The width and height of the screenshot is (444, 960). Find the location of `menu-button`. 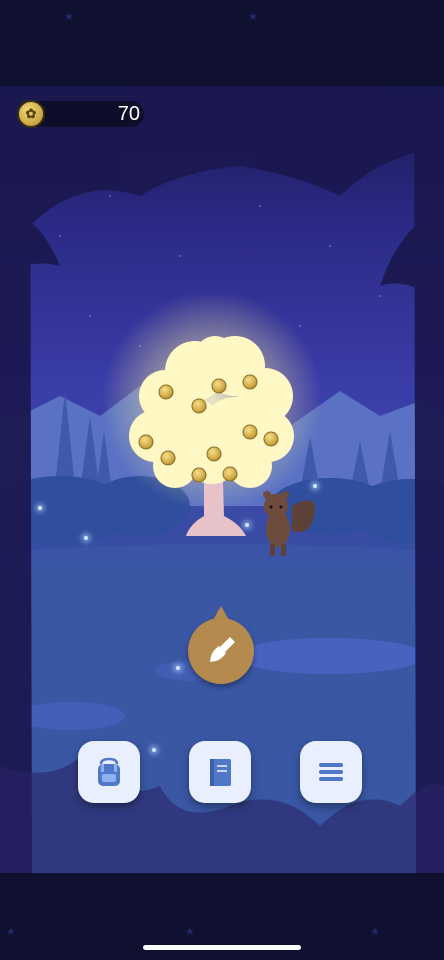

menu-button is located at coordinates (331, 772).